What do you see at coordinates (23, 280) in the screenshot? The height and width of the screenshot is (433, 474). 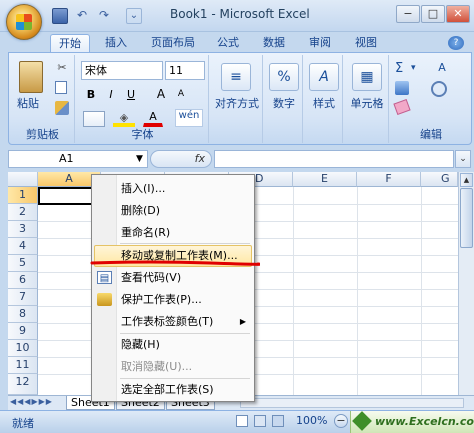 I see `row-header: 6` at bounding box center [23, 280].